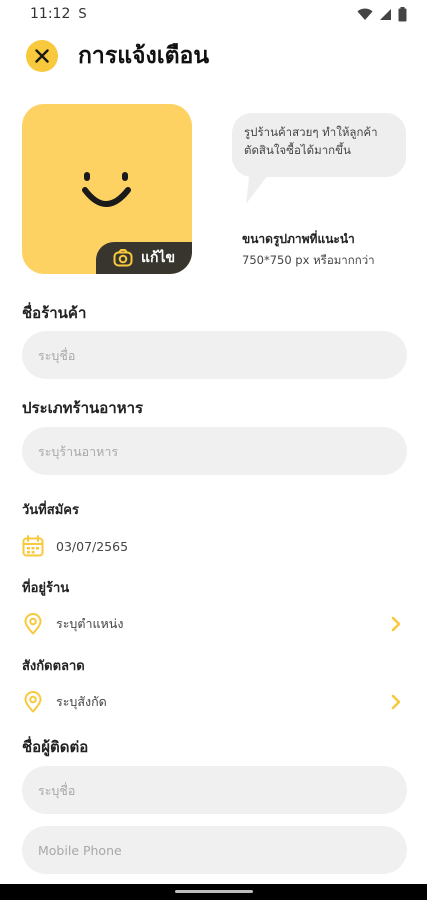 The height and width of the screenshot is (900, 427). Describe the element at coordinates (402, 13) in the screenshot. I see `battery-icon` at that location.